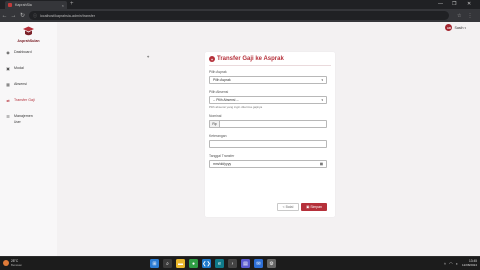  What do you see at coordinates (4, 16) in the screenshot?
I see `back-arrow-icon: ←` at bounding box center [4, 16].